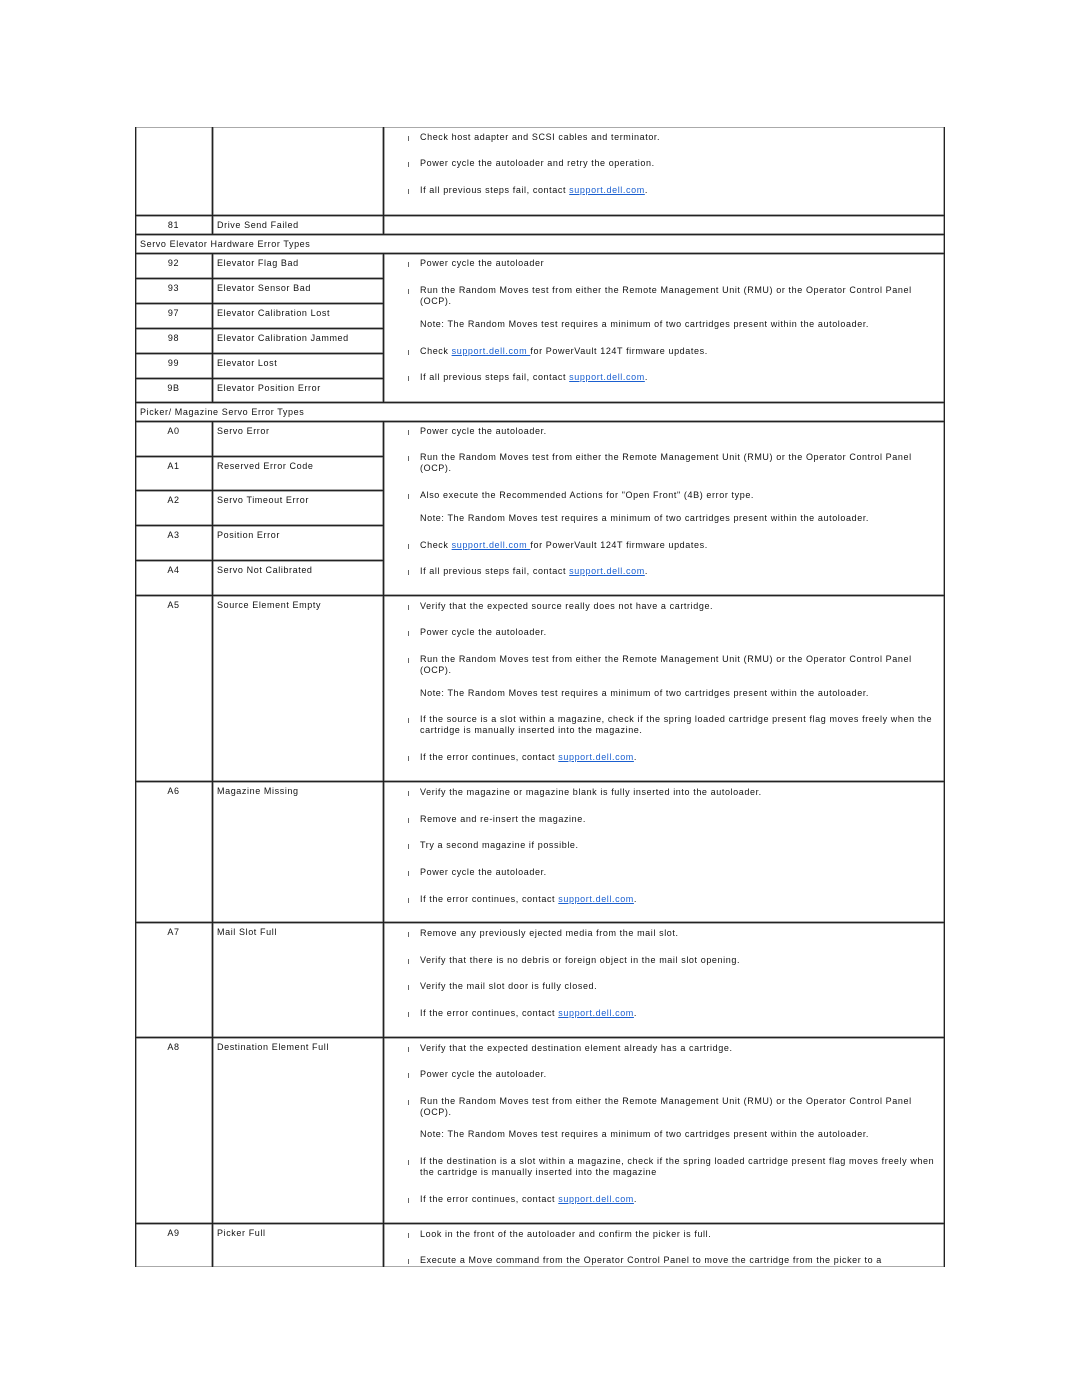 The image size is (1080, 1397). What do you see at coordinates (274, 313) in the screenshot?
I see `error-description: Elevator Calibration Lost` at bounding box center [274, 313].